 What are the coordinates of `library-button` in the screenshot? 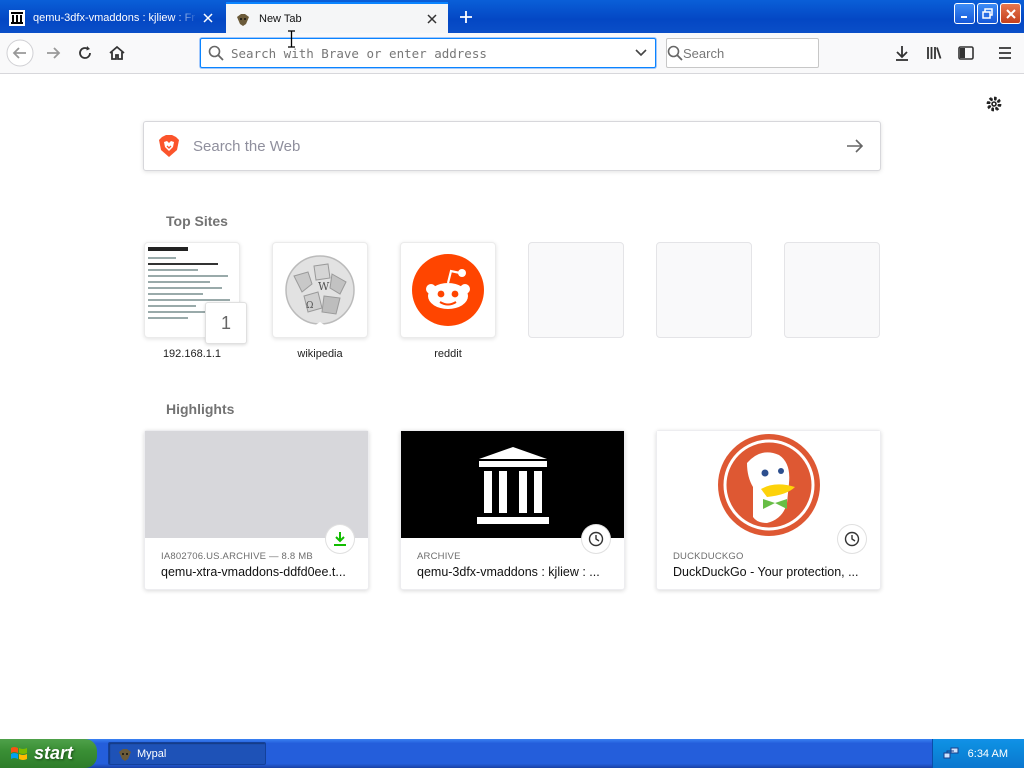 It's located at (934, 53).